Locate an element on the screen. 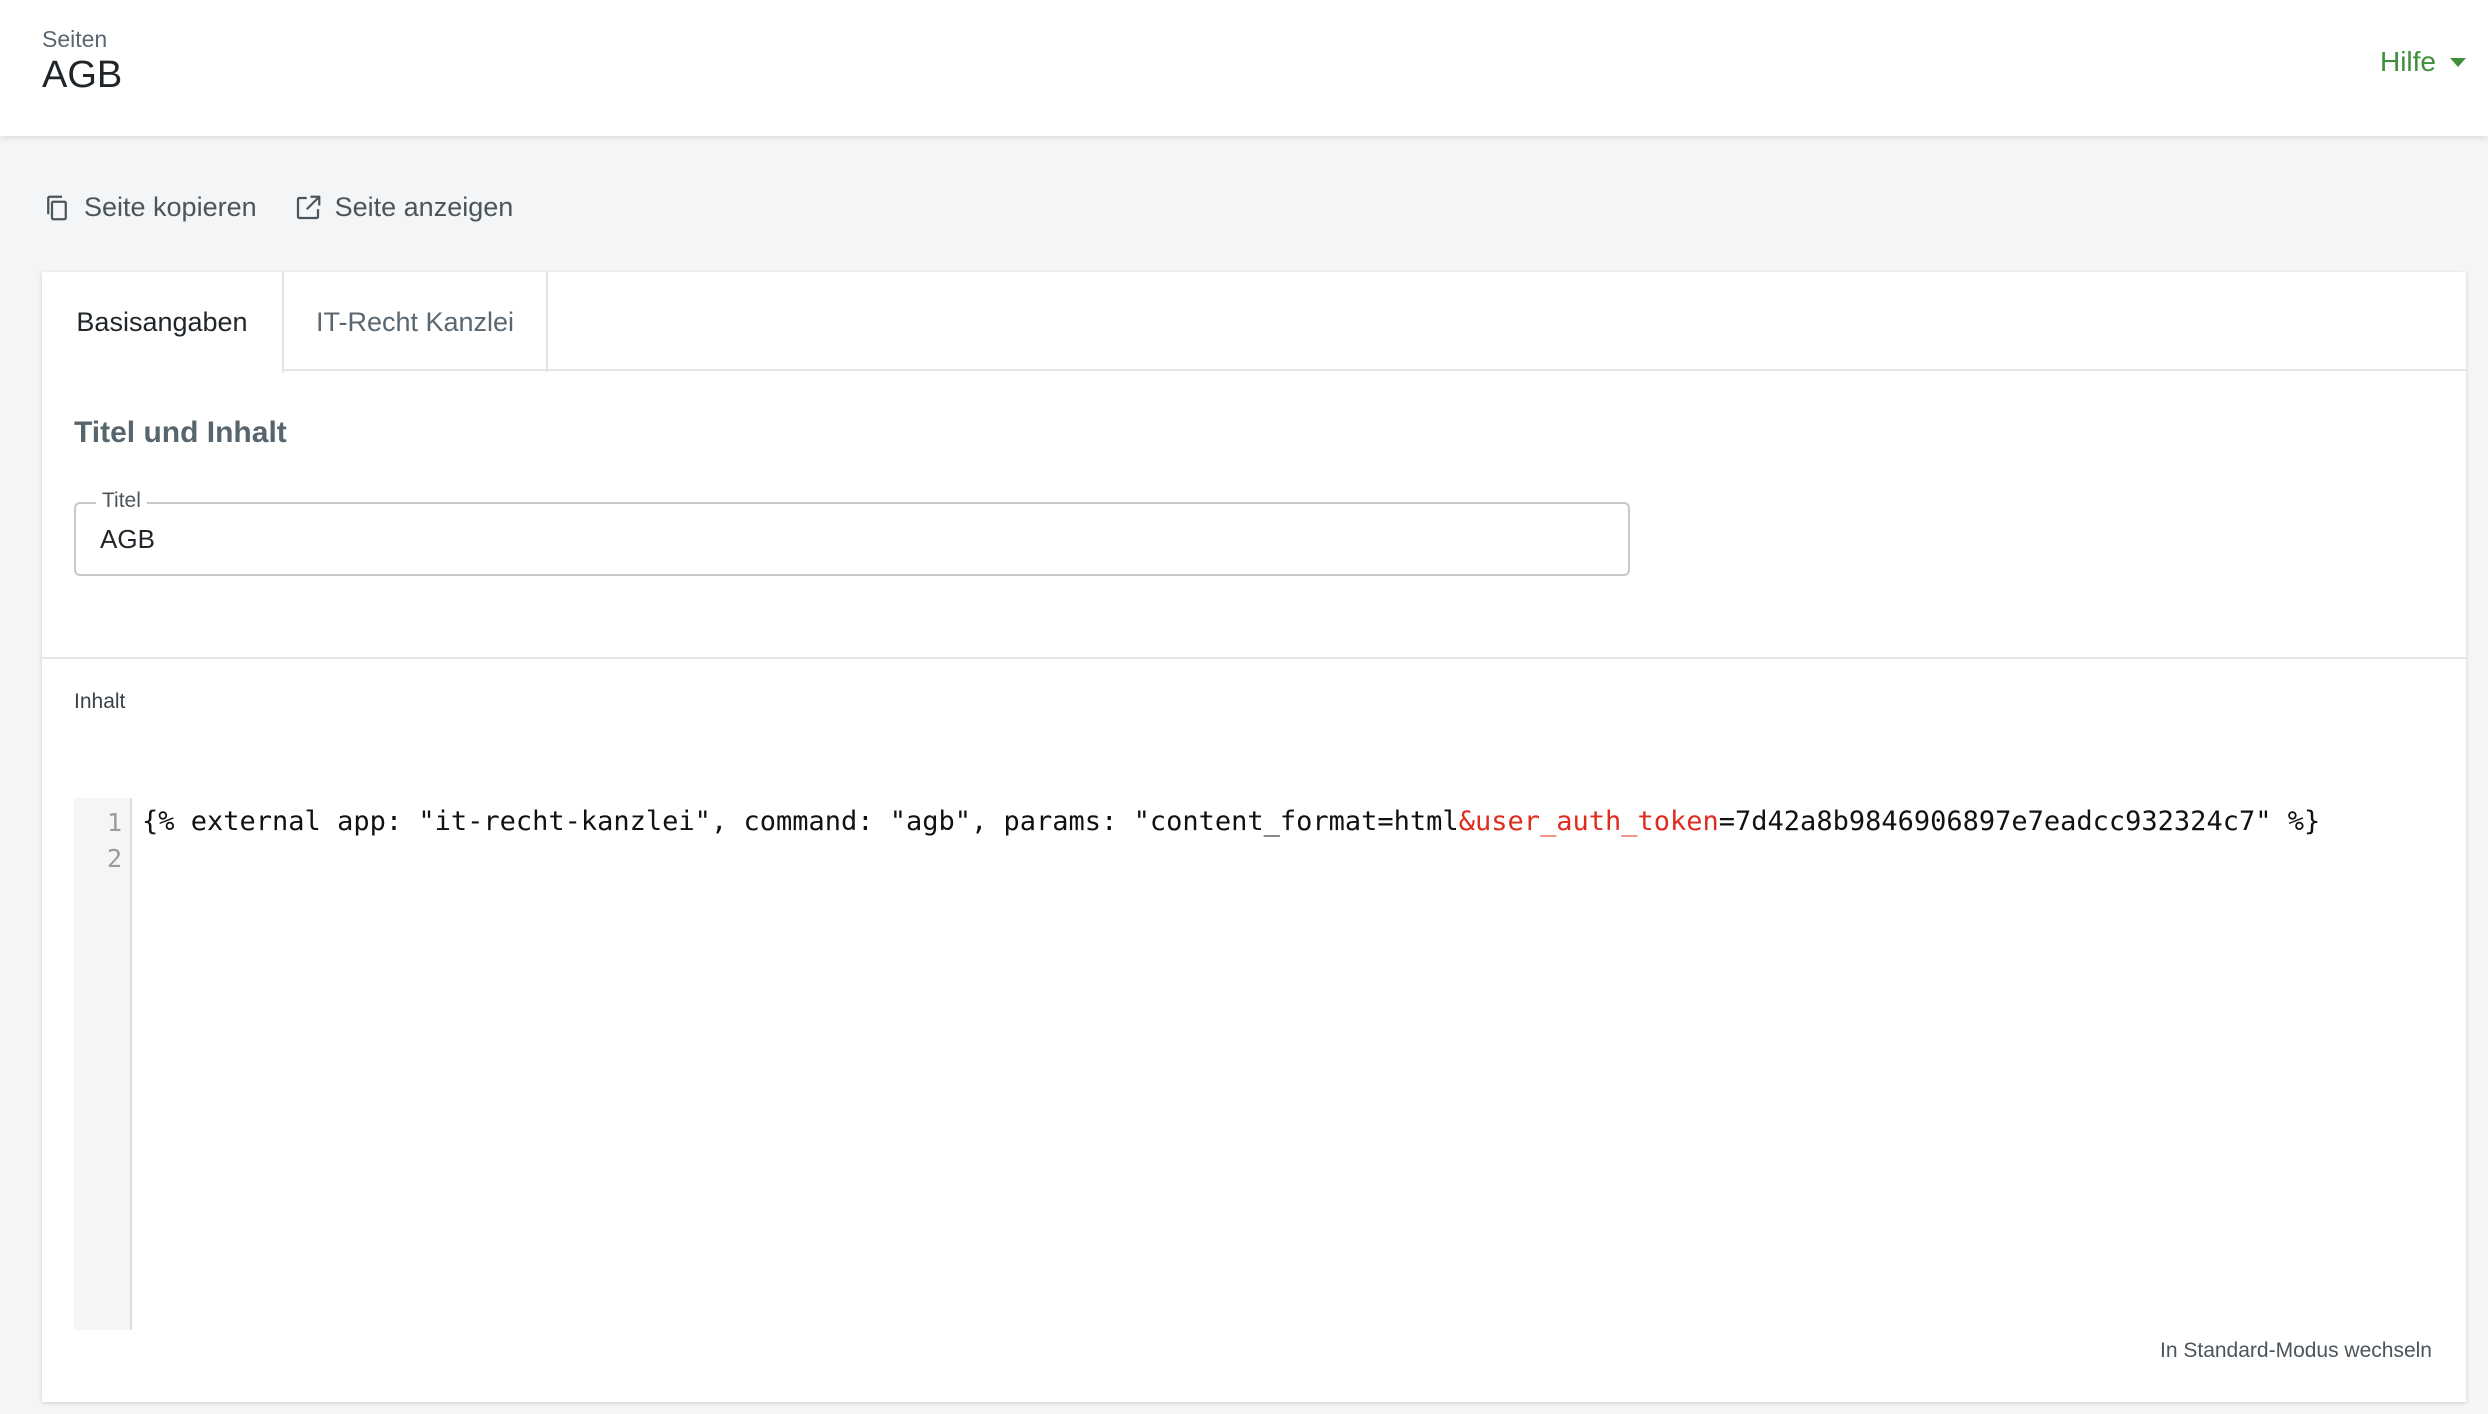  content-label: Inhalt is located at coordinates (100, 701).